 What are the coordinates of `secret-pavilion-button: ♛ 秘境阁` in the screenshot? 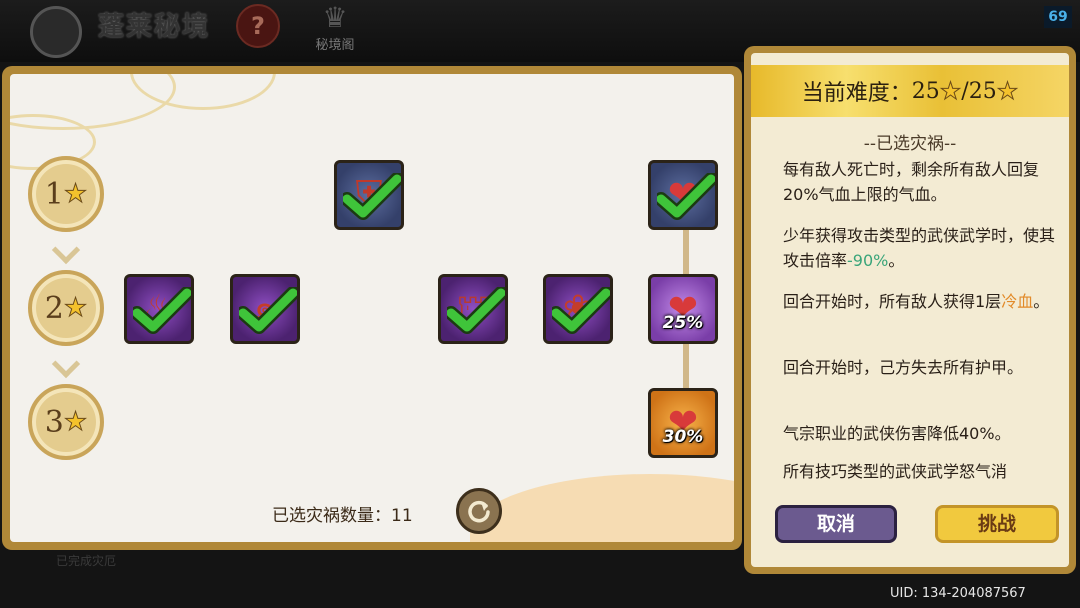 It's located at (335, 31).